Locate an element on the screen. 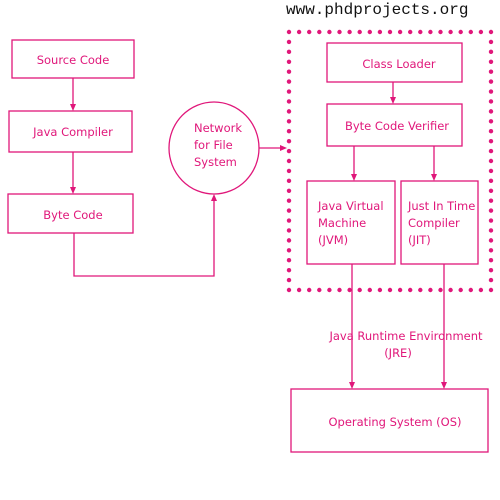 The width and height of the screenshot is (500, 500). node-class-loader: Class Loader is located at coordinates (394, 62).